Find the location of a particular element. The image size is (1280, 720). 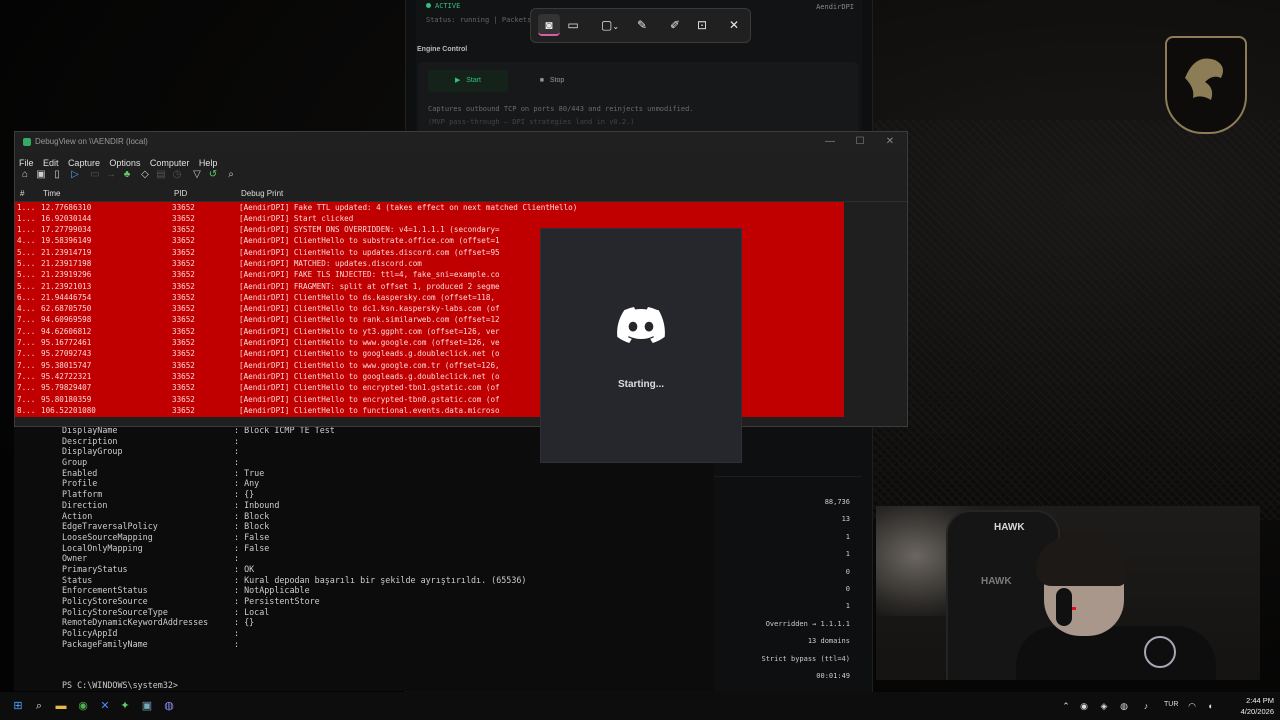

clock-icon: ◷ is located at coordinates (177, 175).